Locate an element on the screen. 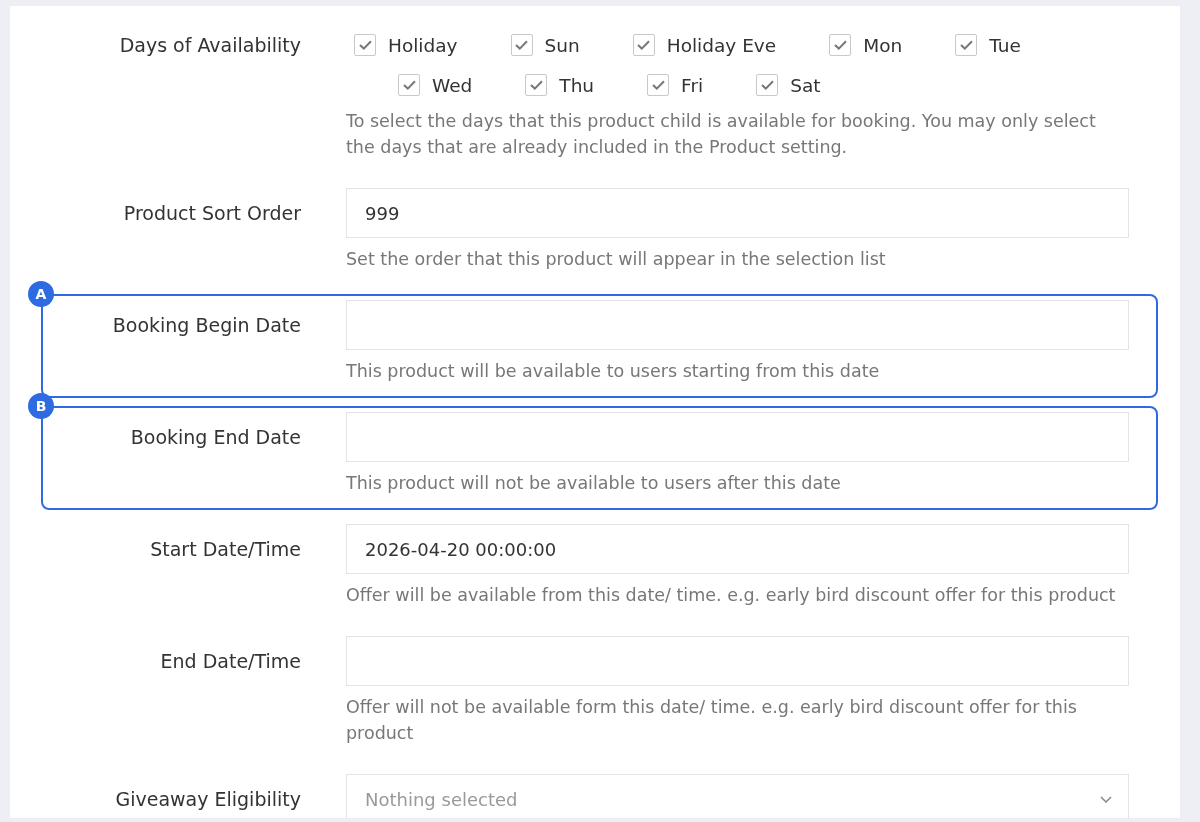 This screenshot has width=1200, height=822. help-text: This product will be available to users starting from this date is located at coordinates (613, 371).